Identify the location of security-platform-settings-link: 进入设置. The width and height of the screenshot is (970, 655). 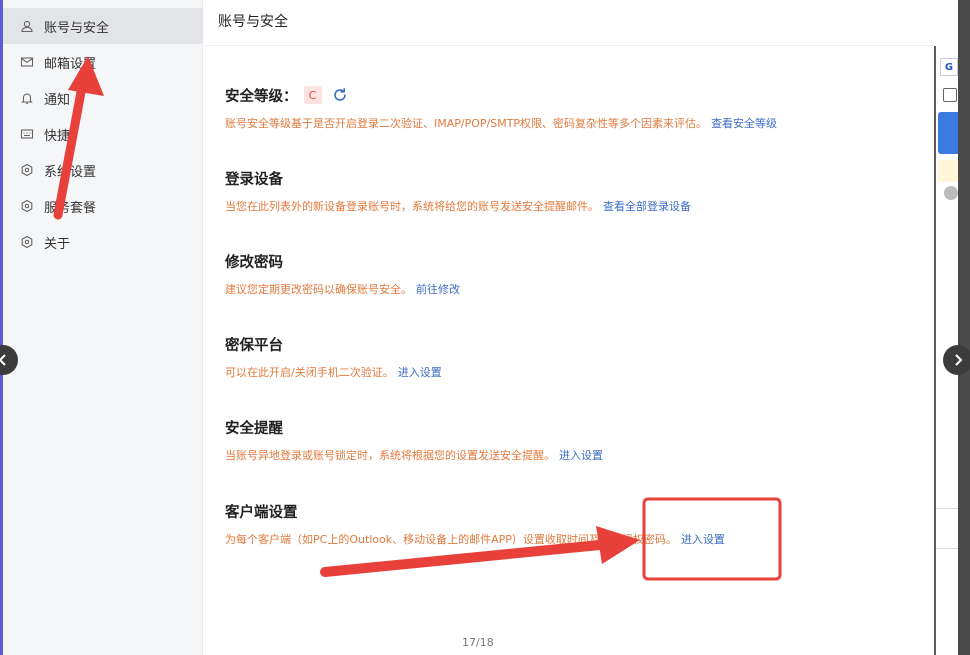
(420, 372).